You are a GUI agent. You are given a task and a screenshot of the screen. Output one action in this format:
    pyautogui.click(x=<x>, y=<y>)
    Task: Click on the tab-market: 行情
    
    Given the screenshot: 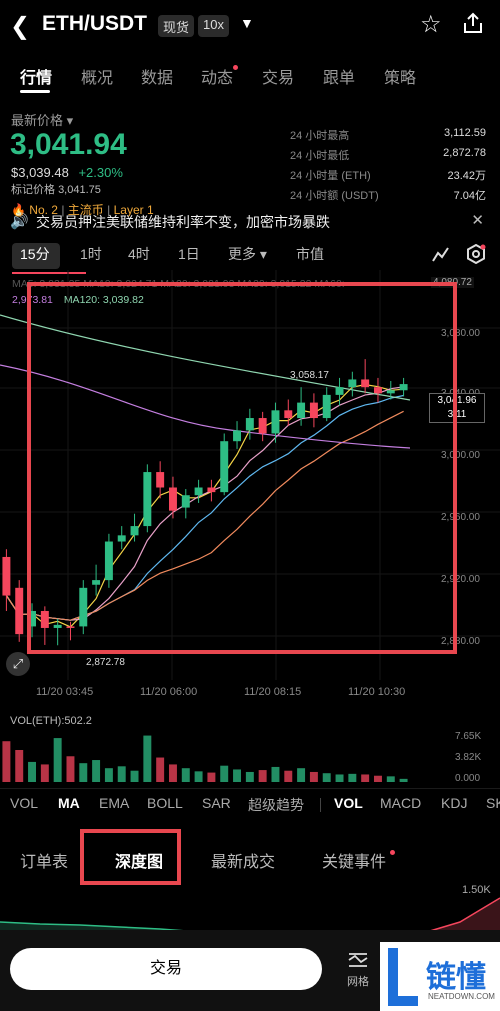 What is the action you would take?
    pyautogui.click(x=36, y=76)
    